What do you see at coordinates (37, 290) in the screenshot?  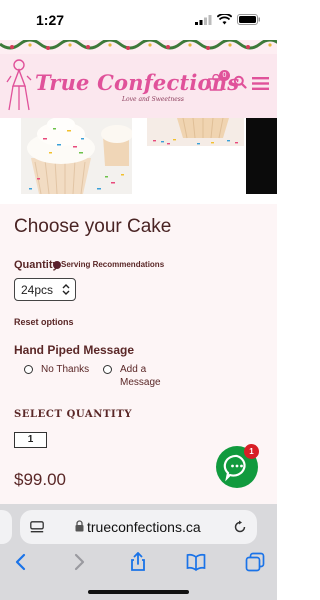 I see `size-select-value: 24pcs` at bounding box center [37, 290].